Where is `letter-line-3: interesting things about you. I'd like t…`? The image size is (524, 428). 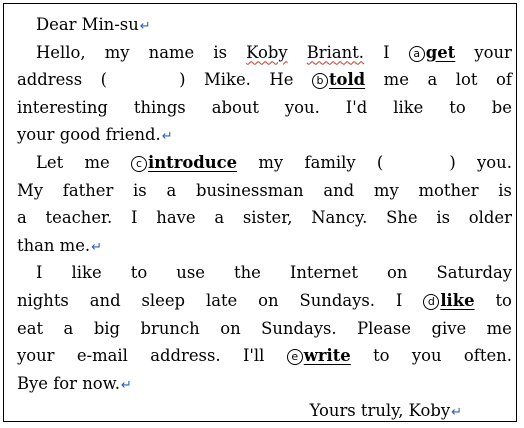 letter-line-3: interesting things about you. I'd like t… is located at coordinates (264, 107).